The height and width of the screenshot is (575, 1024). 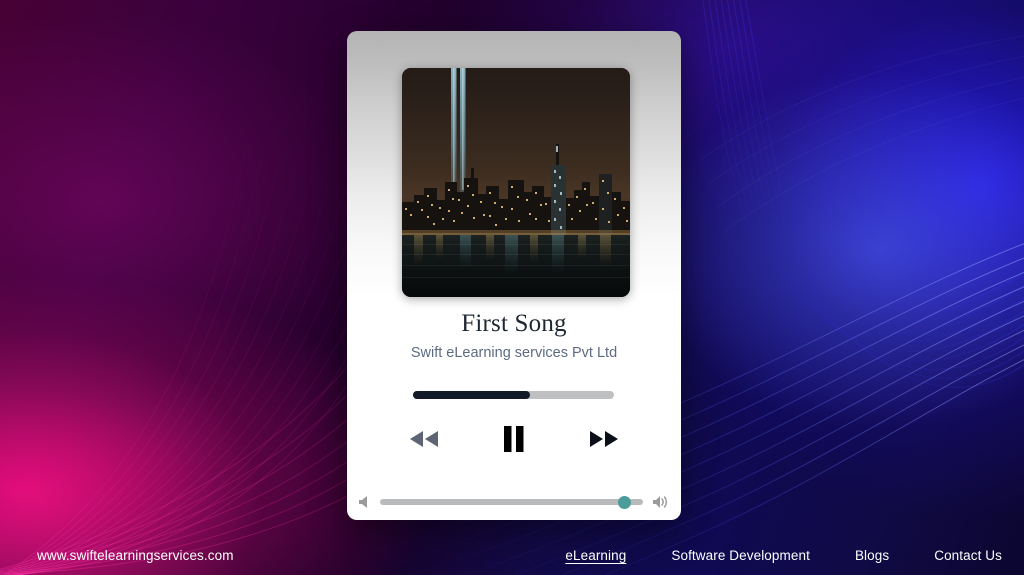 What do you see at coordinates (514, 323) in the screenshot?
I see `song-title: First Song` at bounding box center [514, 323].